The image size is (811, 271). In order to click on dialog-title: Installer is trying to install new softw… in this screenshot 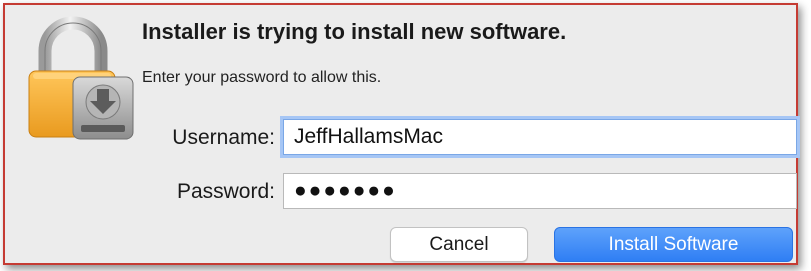, I will do `click(354, 31)`.